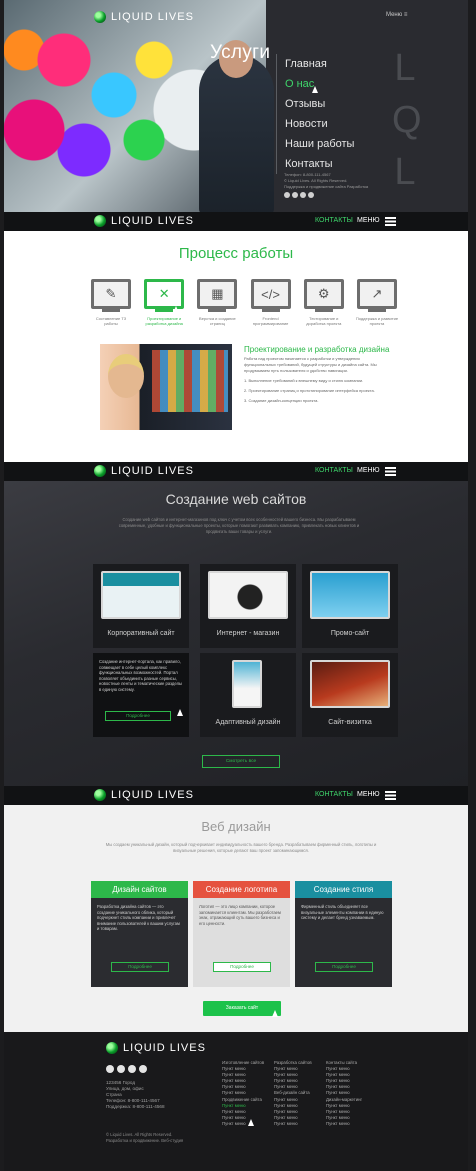  I want to click on nav-item-works: Наши работы, so click(320, 144).